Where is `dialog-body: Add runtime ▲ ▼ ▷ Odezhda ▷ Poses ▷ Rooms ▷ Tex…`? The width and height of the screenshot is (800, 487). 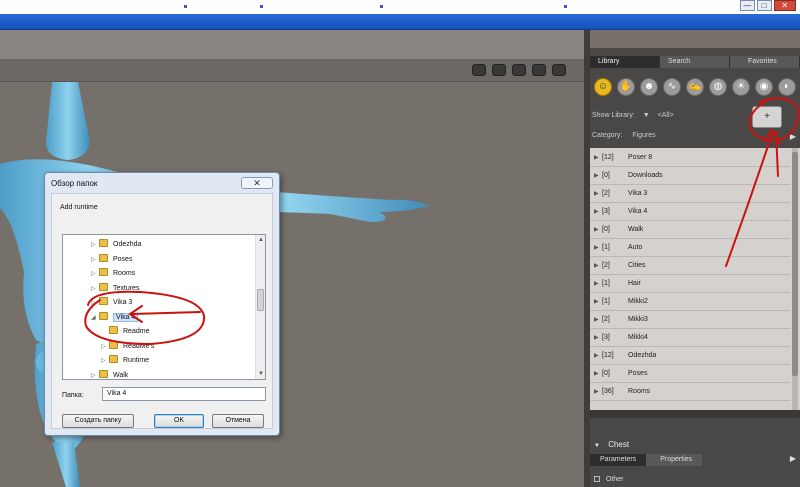 dialog-body: Add runtime ▲ ▼ ▷ Odezhda ▷ Poses ▷ Rooms ▷ Tex… is located at coordinates (162, 311).